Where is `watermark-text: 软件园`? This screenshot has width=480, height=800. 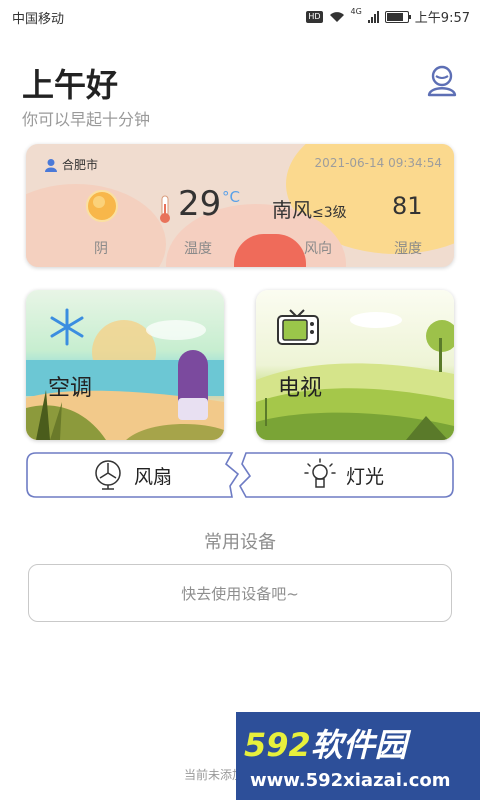
watermark-text: 软件园 is located at coordinates (358, 745).